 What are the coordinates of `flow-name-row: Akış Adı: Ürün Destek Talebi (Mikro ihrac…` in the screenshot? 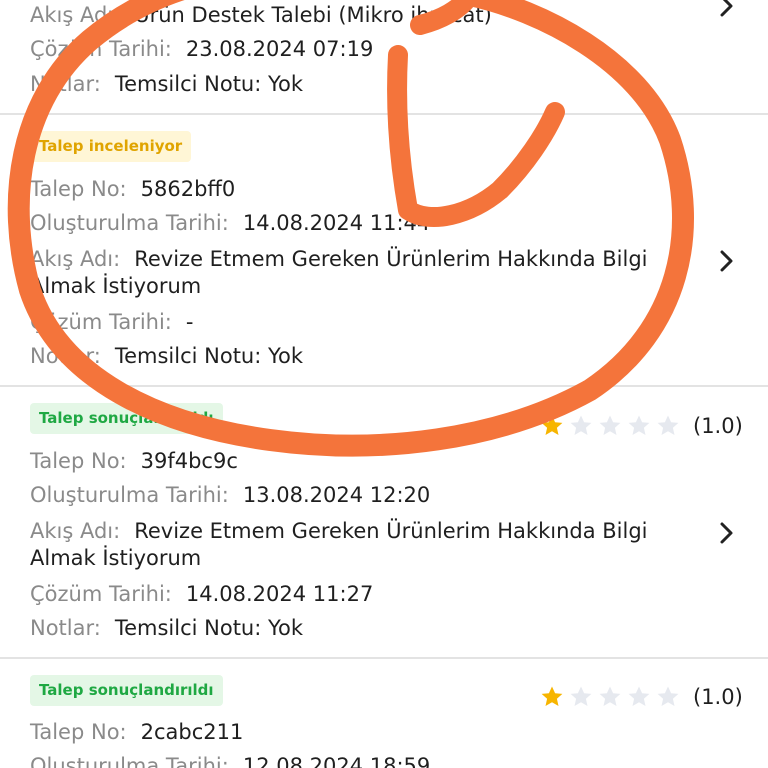 It's located at (364, 15).